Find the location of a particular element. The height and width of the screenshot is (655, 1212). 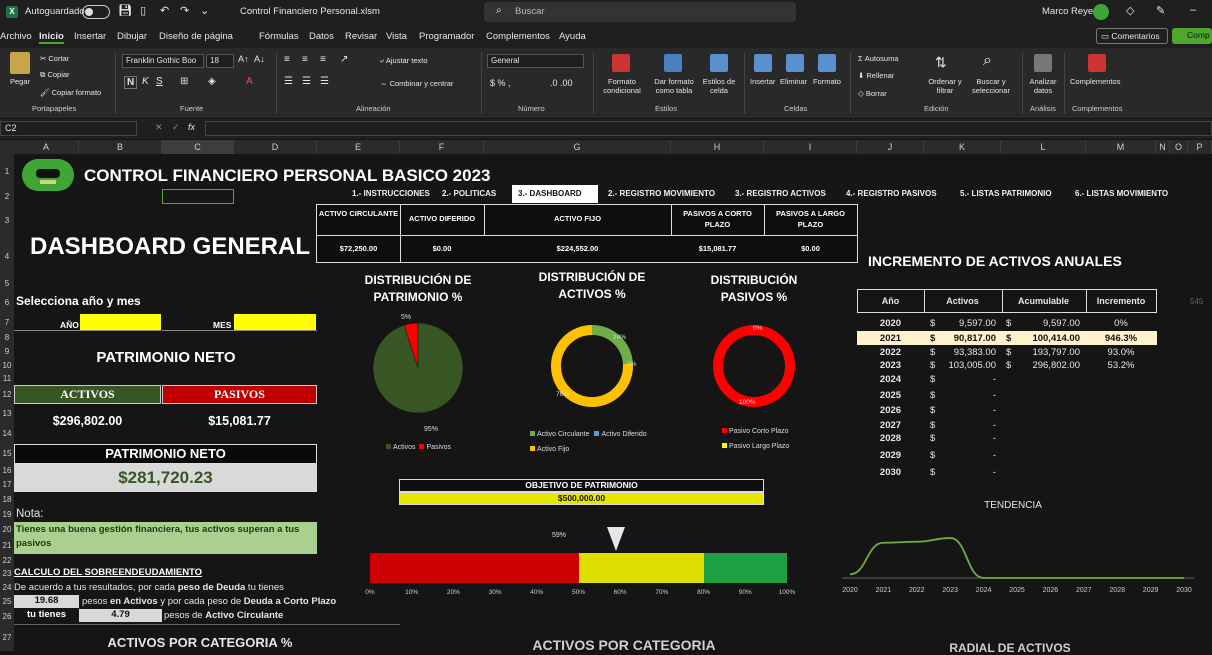

row-header-8: 8 is located at coordinates (7, 338).